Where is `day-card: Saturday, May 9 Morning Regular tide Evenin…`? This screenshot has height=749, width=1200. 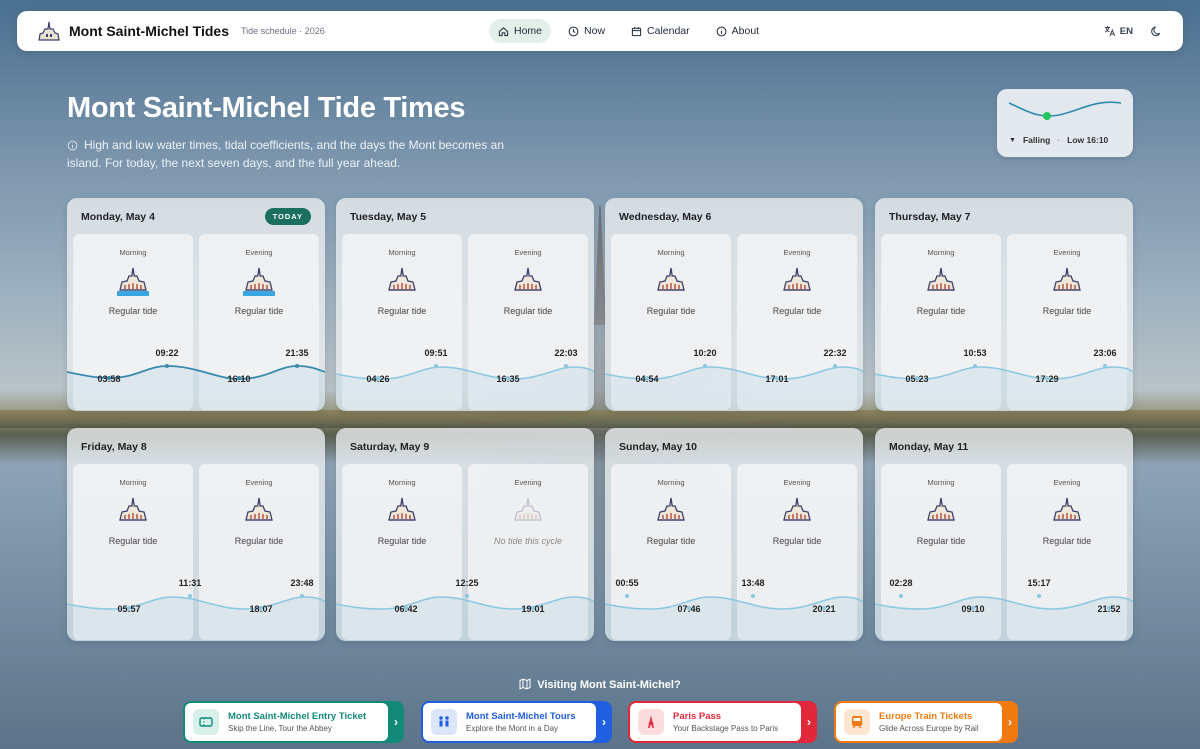 day-card: Saturday, May 9 Morning Regular tide Evenin… is located at coordinates (465, 534).